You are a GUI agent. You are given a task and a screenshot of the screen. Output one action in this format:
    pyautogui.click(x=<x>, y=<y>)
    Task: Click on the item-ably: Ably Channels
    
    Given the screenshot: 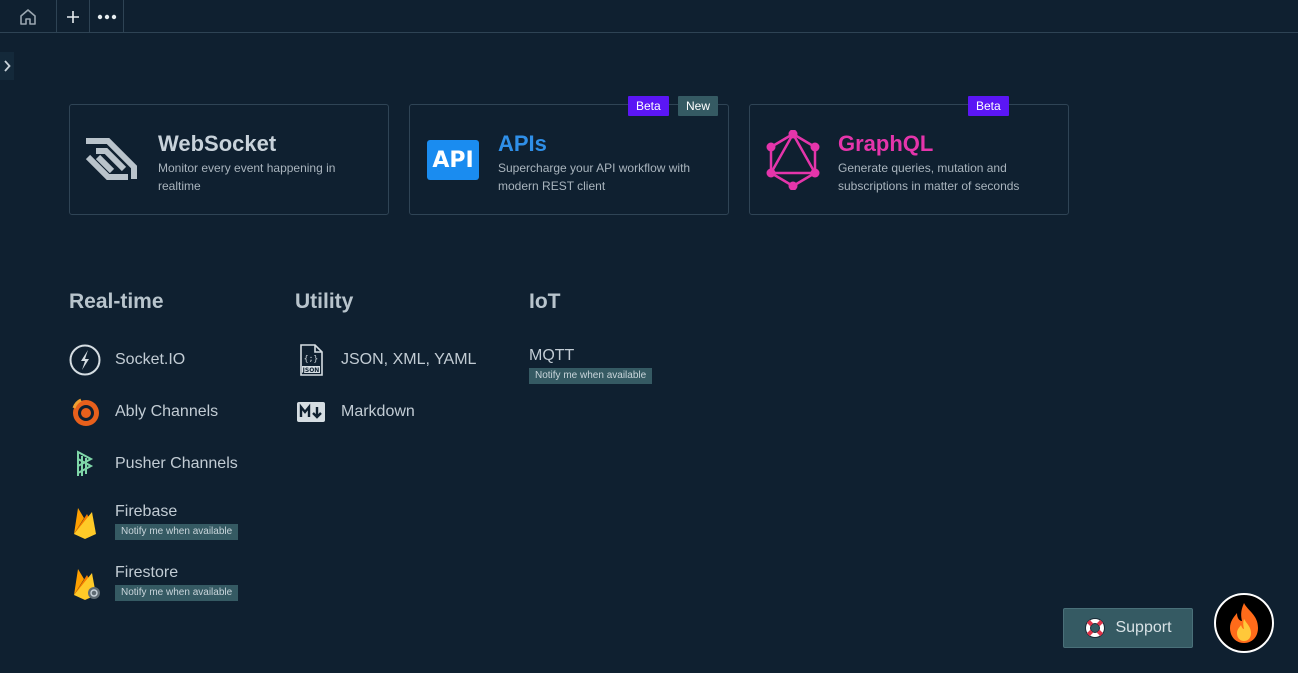 What is the action you would take?
    pyautogui.click(x=143, y=412)
    